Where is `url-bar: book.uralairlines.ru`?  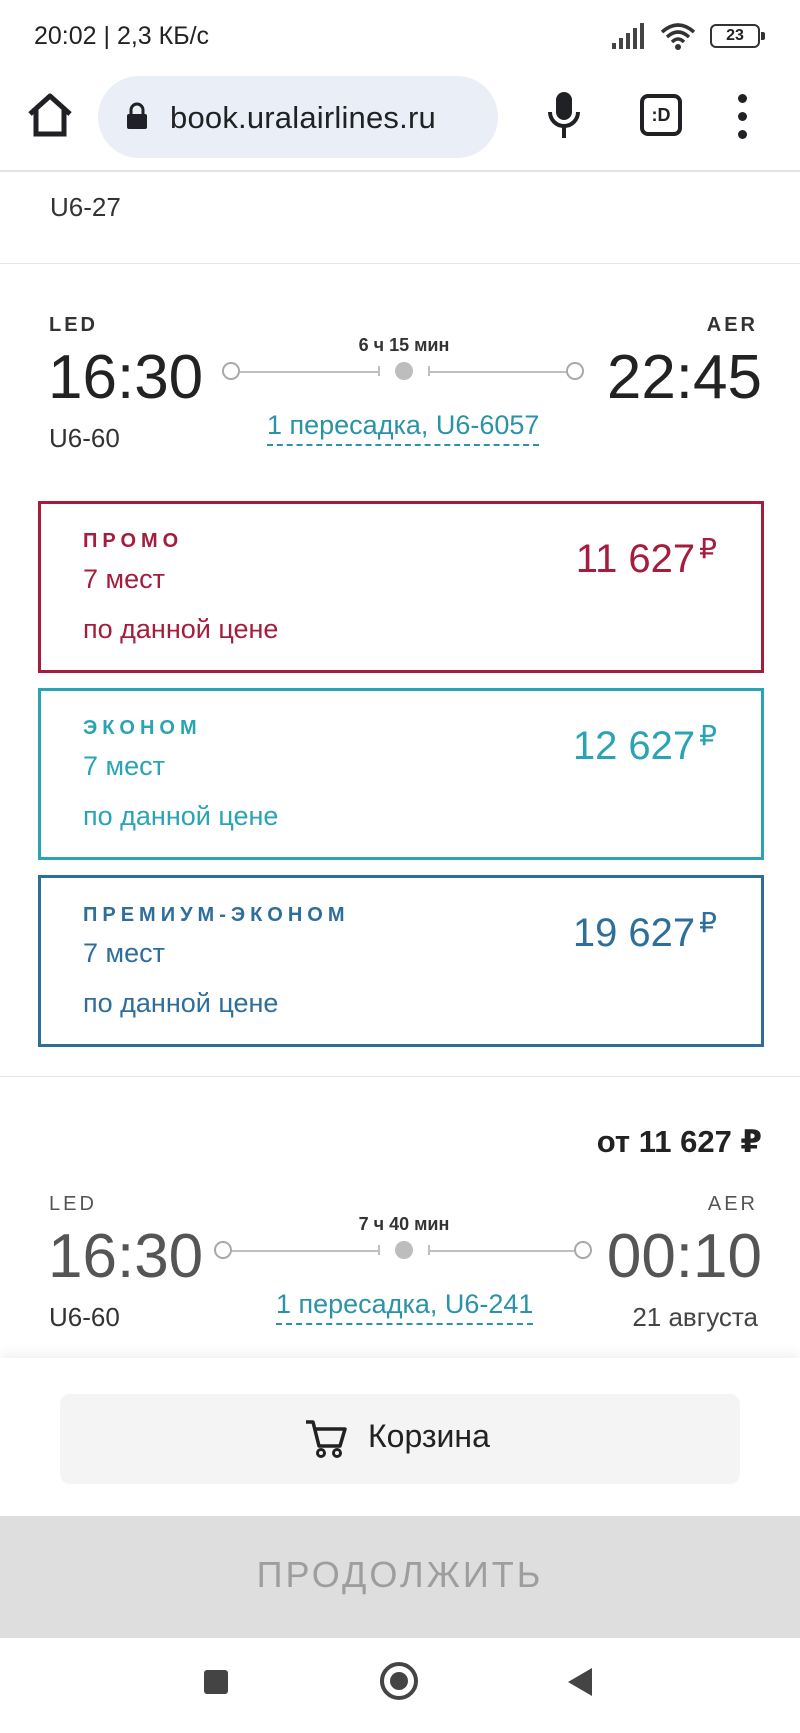
url-bar: book.uralairlines.ru is located at coordinates (298, 117).